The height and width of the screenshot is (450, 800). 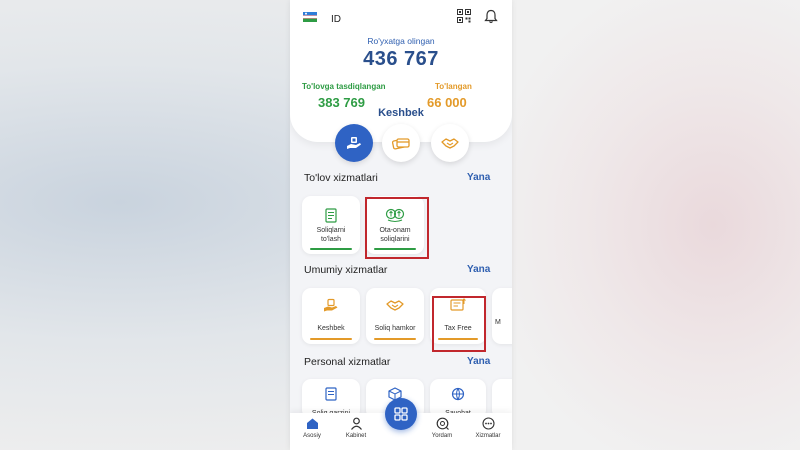 I want to click on cashback-hand-icon, so click(x=354, y=143).